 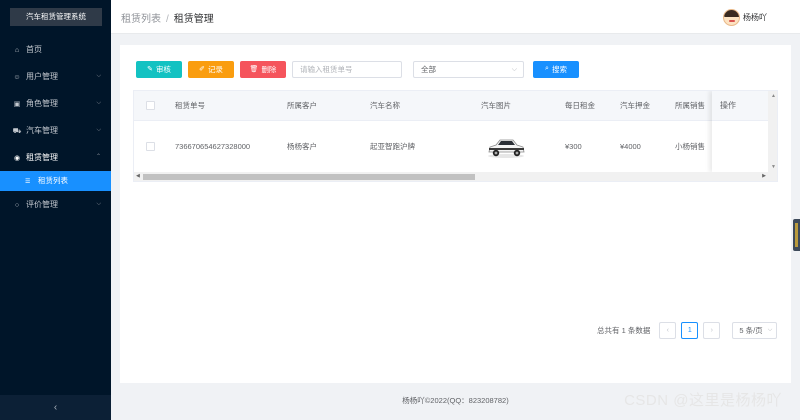 I want to click on column-header: 汽车名称, so click(x=385, y=105).